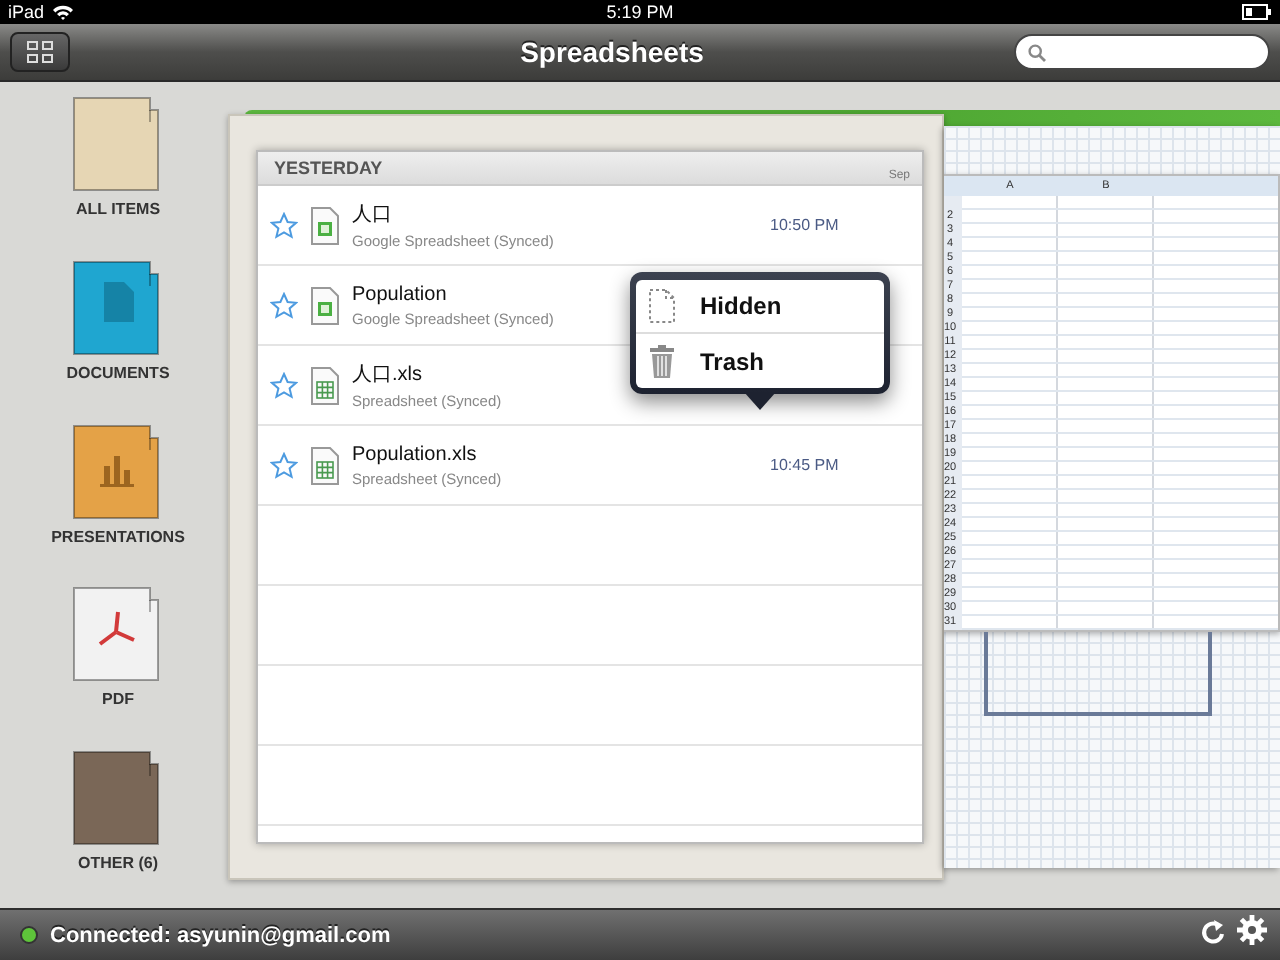 Image resolution: width=1280 pixels, height=960 pixels. I want to click on settings-icon, so click(1252, 930).